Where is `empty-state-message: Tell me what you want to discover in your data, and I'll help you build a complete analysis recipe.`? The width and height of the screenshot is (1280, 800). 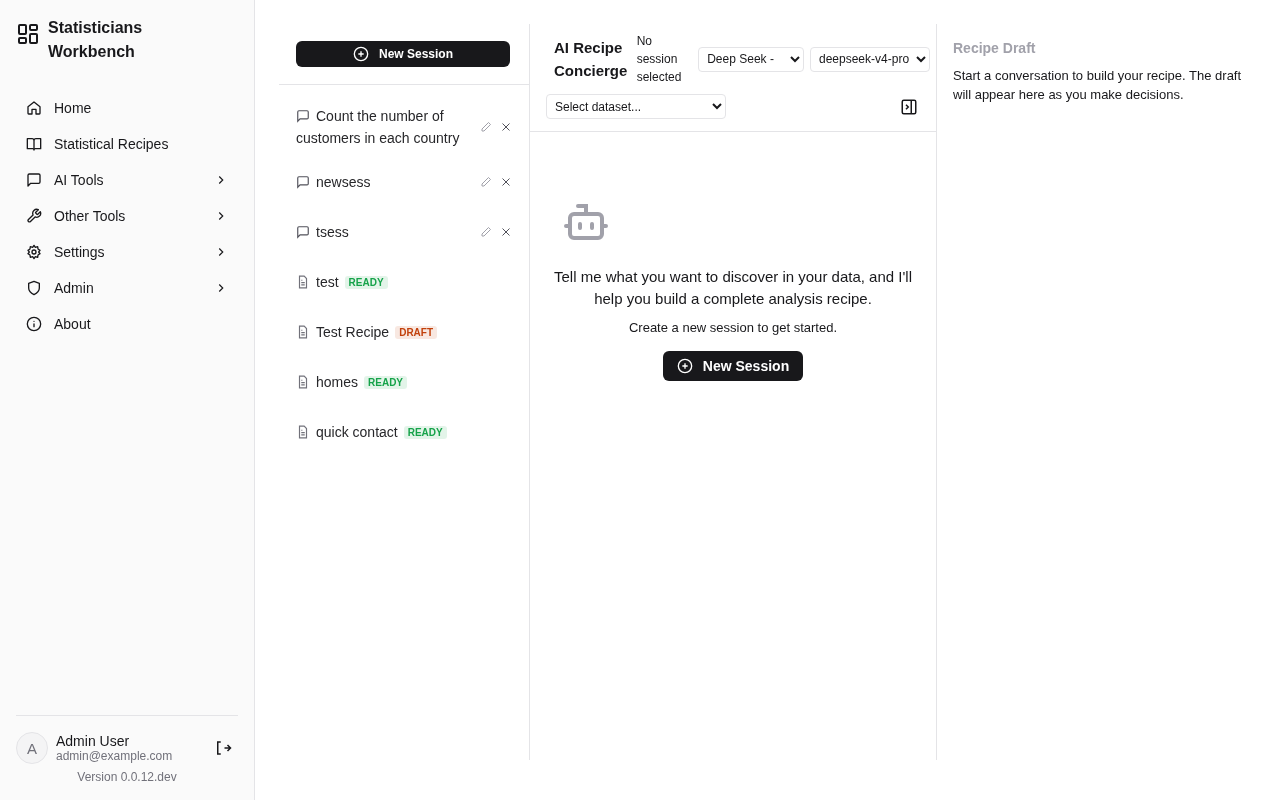 empty-state-message: Tell me what you want to discover in your data, and I'll help you build a complete analysis recipe. is located at coordinates (733, 288).